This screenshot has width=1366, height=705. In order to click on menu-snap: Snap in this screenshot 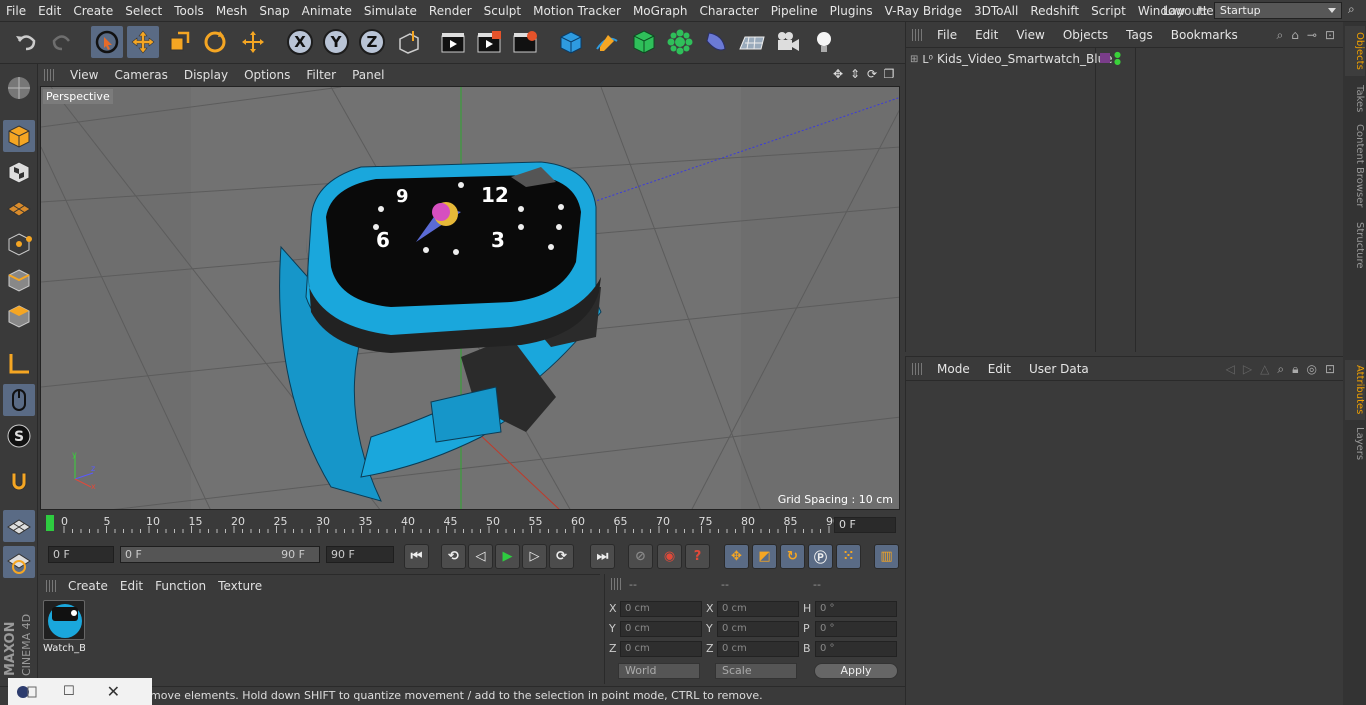, I will do `click(274, 11)`.